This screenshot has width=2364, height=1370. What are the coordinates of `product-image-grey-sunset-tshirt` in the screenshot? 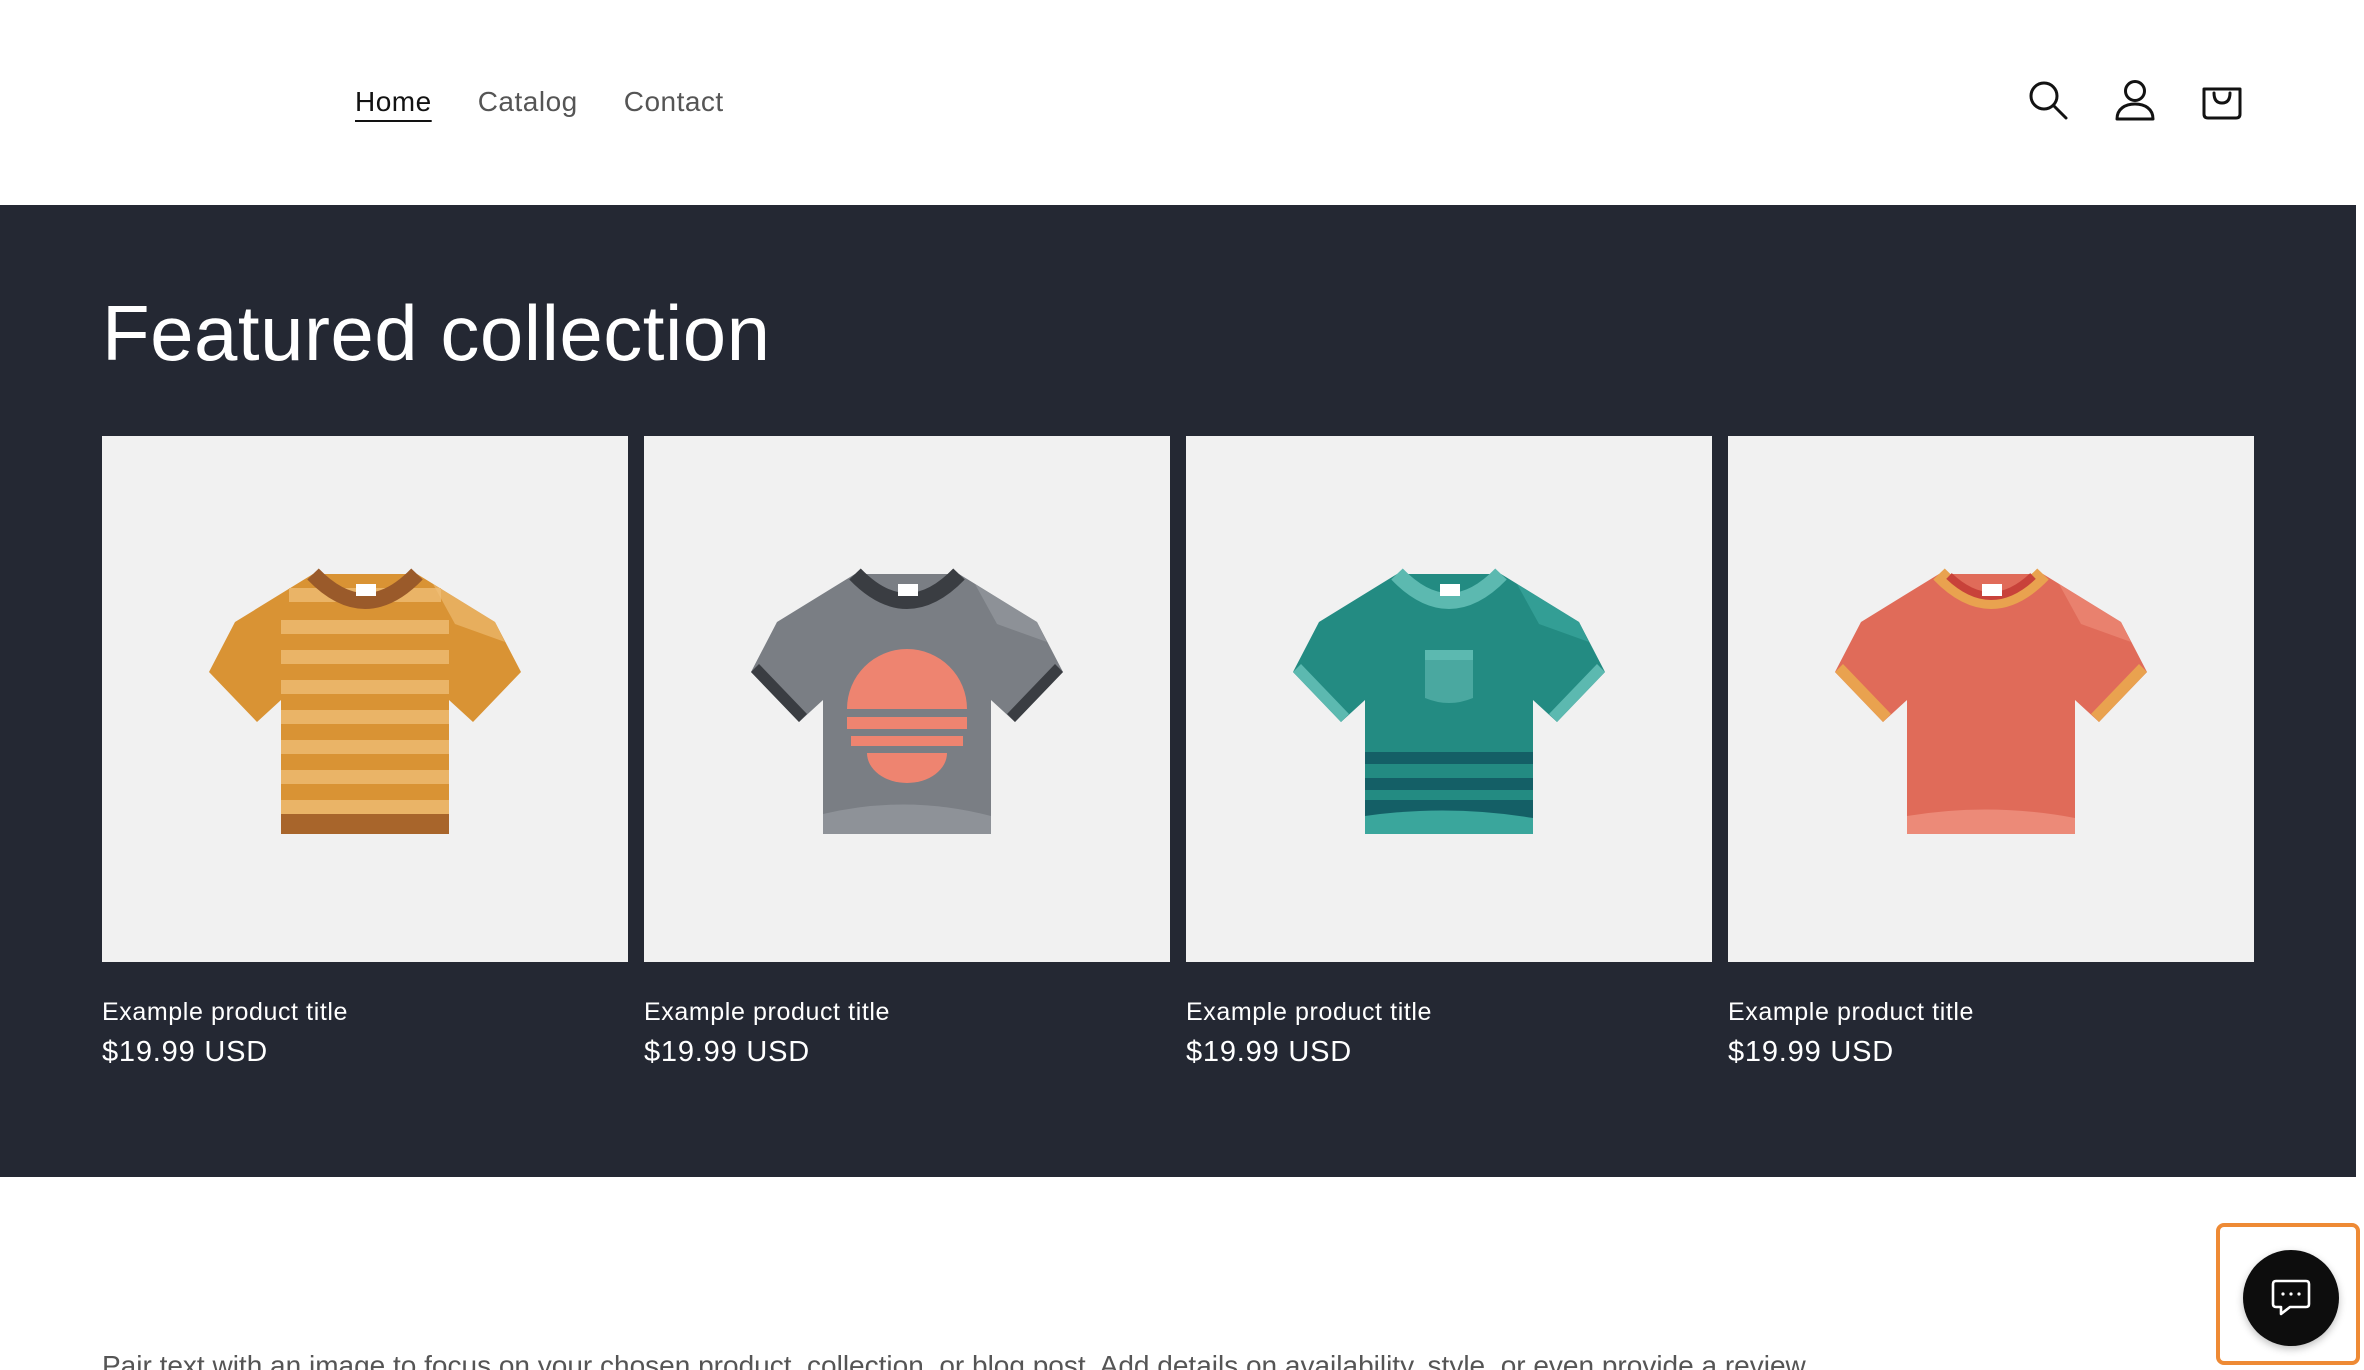 It's located at (907, 699).